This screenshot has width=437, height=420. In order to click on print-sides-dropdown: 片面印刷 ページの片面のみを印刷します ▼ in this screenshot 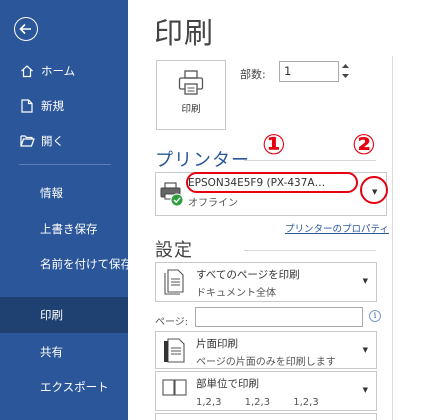, I will do `click(266, 350)`.